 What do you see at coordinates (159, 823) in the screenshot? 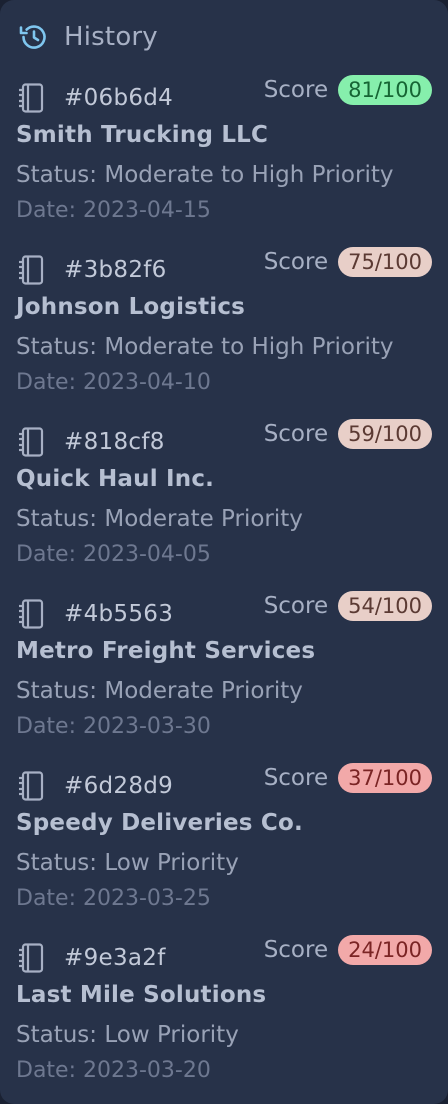
I see `company-name: Speedy Deliveries Co.` at bounding box center [159, 823].